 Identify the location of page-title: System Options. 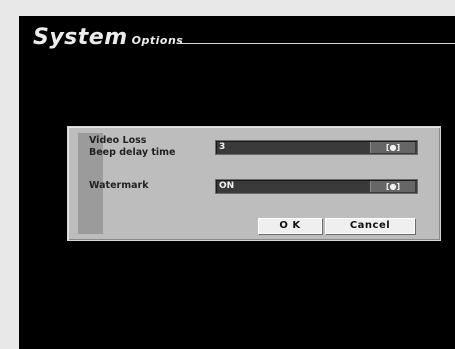
(108, 37).